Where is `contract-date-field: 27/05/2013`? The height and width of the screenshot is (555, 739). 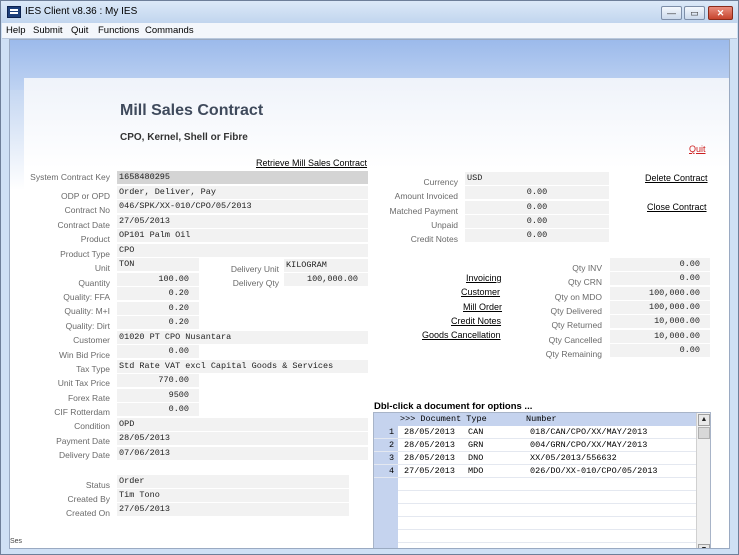 contract-date-field: 27/05/2013 is located at coordinates (242, 221).